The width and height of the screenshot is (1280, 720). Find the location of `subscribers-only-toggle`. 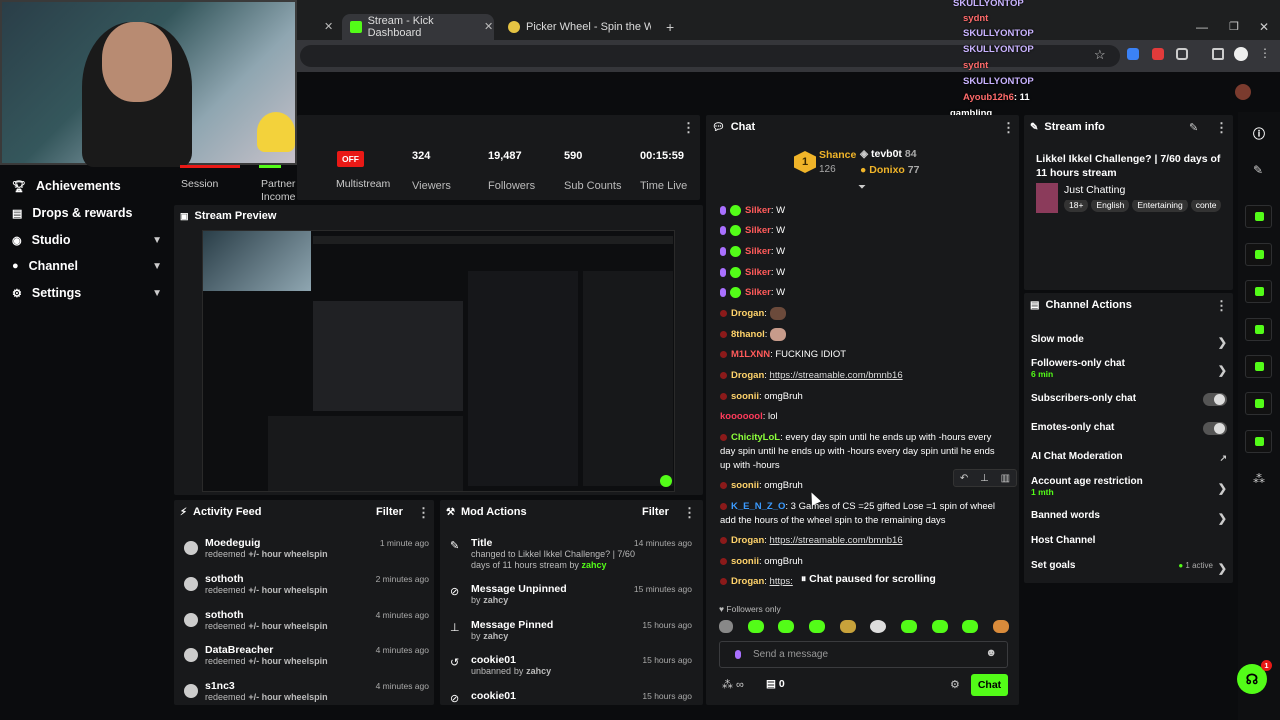

subscribers-only-toggle is located at coordinates (1215, 399).